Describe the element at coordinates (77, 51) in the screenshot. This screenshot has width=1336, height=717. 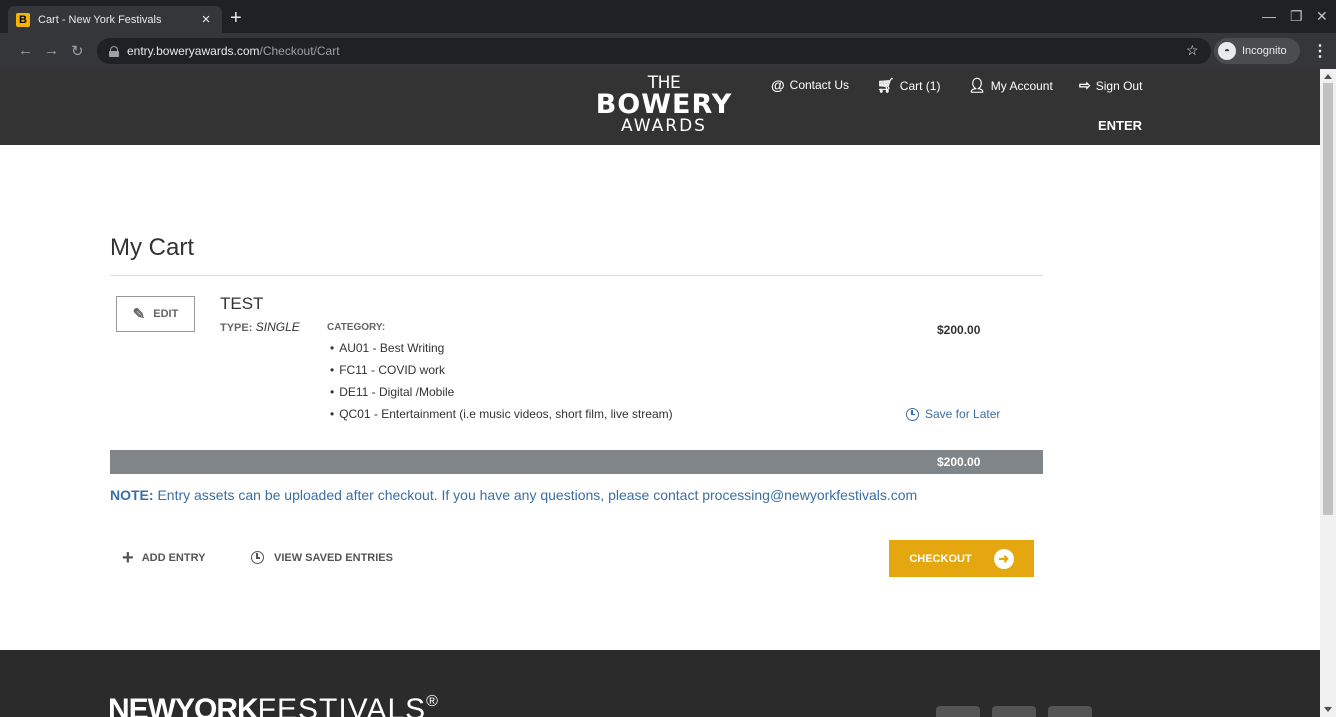
I see `reload-icon: ↻` at that location.